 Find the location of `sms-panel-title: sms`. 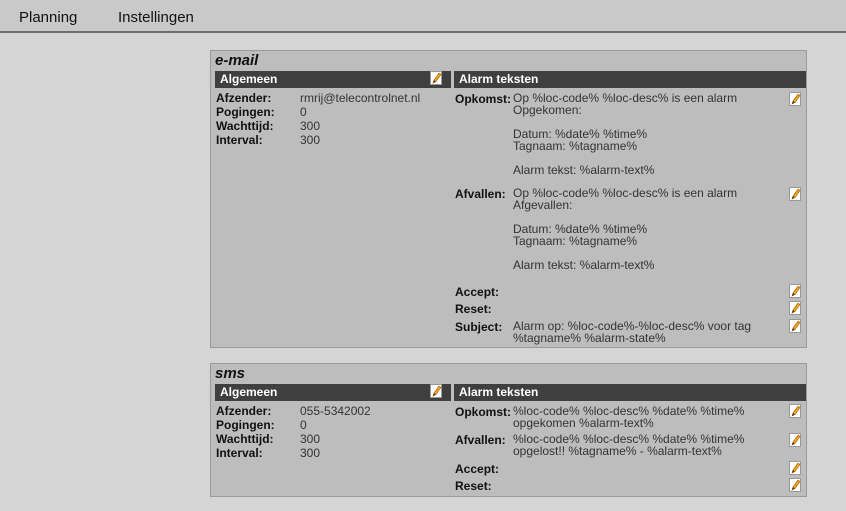

sms-panel-title: sms is located at coordinates (230, 373).